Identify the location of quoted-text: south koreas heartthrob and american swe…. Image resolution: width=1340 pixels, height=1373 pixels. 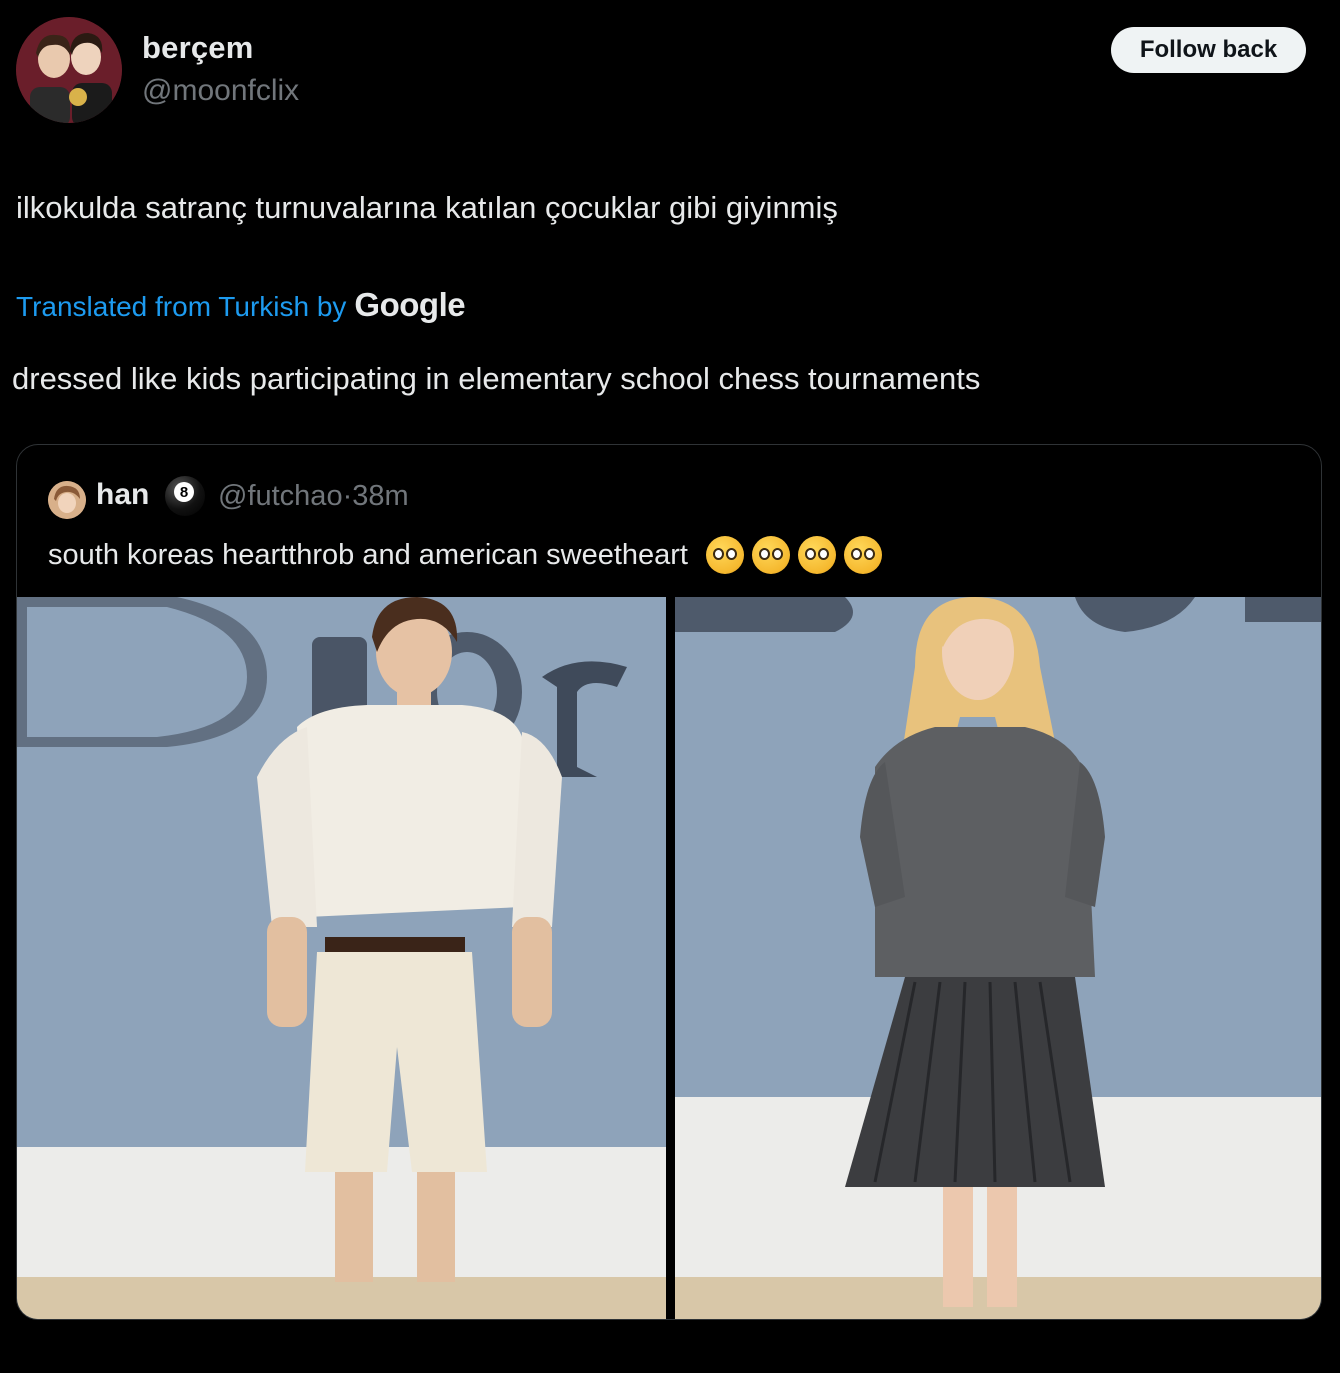
(368, 554).